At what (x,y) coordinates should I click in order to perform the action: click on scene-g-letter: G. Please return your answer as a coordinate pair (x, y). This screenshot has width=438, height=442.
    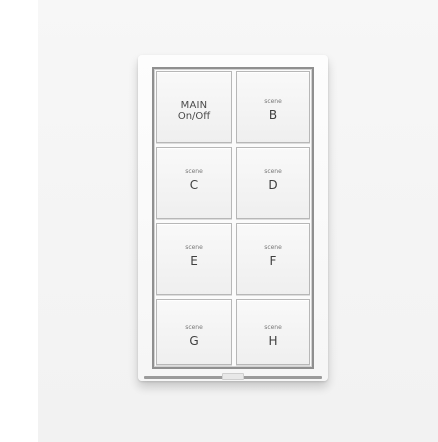
    Looking at the image, I should click on (194, 341).